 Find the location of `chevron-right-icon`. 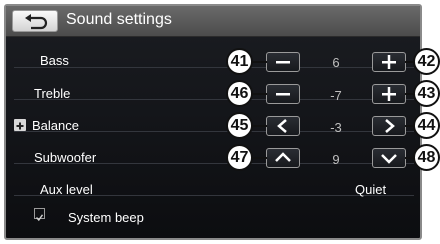

chevron-right-icon is located at coordinates (390, 126).